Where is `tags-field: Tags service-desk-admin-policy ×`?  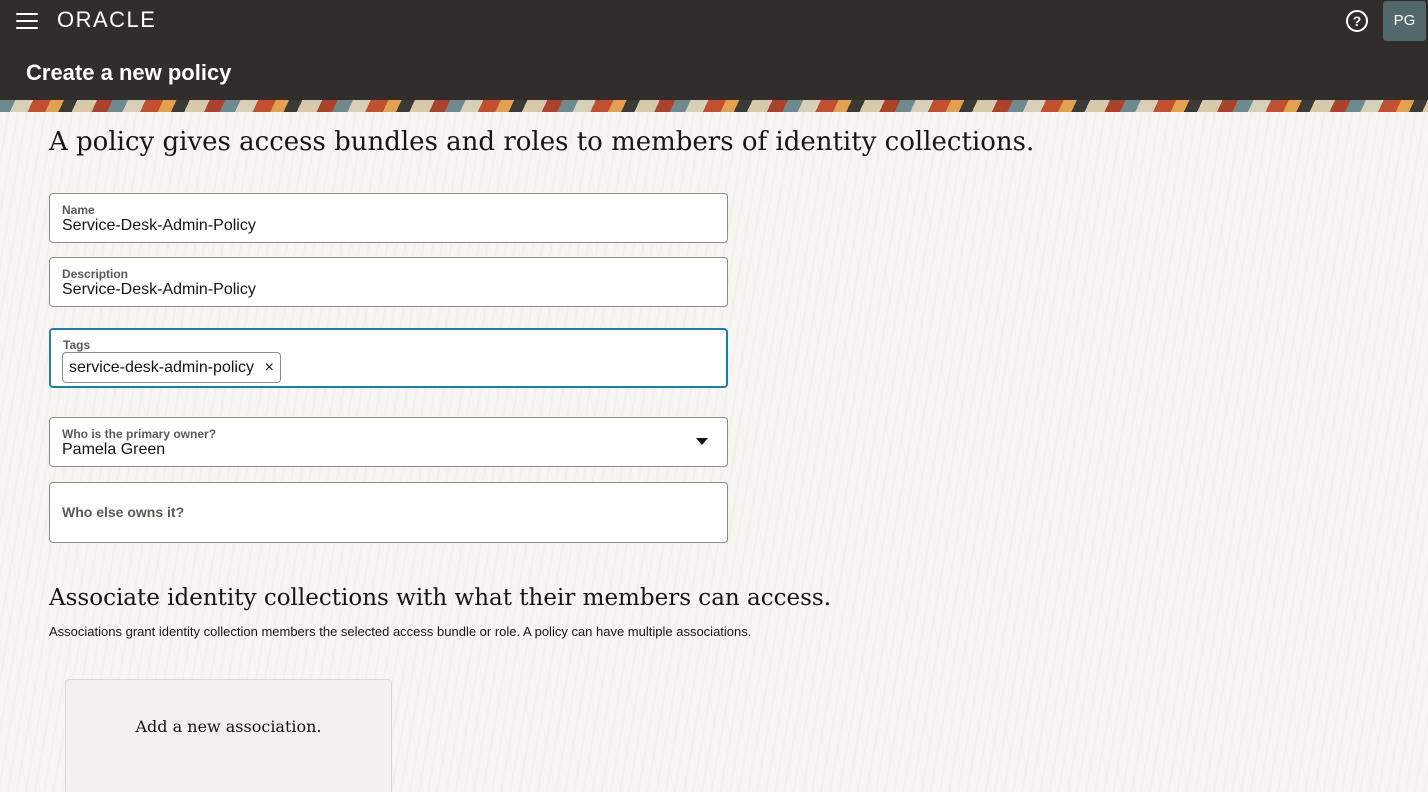 tags-field: Tags service-desk-admin-policy × is located at coordinates (388, 358).